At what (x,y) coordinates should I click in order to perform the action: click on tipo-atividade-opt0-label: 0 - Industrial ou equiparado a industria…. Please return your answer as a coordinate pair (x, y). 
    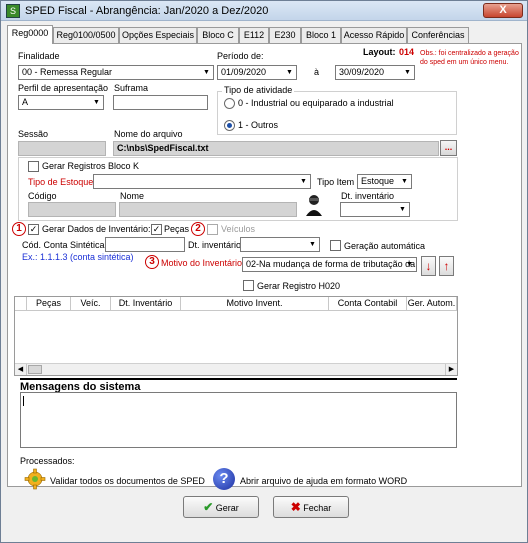
    Looking at the image, I should click on (316, 103).